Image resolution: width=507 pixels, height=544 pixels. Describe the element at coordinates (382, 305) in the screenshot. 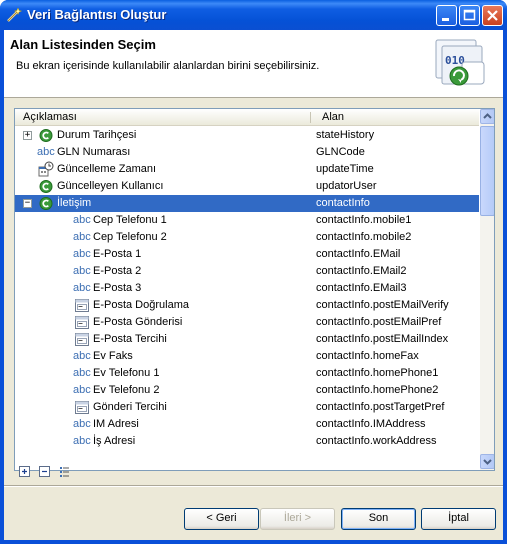

I see `row-field: contactInfo.postEMailVerify` at that location.